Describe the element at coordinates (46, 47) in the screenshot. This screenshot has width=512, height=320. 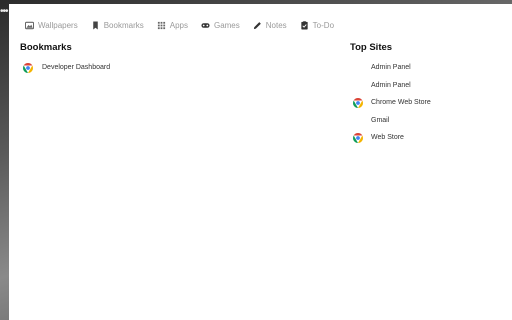
I see `bookmarks-heading: Bookmarks` at that location.